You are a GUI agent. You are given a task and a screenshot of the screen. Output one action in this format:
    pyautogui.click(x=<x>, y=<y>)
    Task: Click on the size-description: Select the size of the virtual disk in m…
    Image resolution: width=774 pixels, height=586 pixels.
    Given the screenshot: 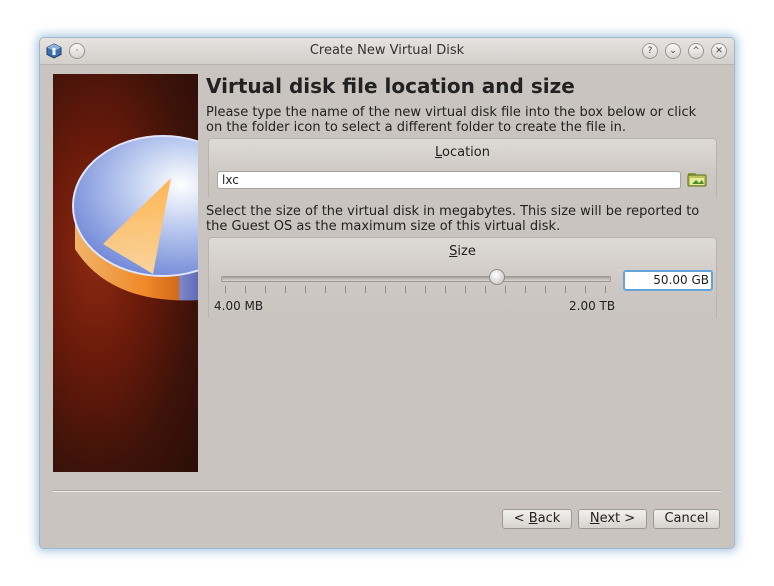 What is the action you would take?
    pyautogui.click(x=453, y=219)
    